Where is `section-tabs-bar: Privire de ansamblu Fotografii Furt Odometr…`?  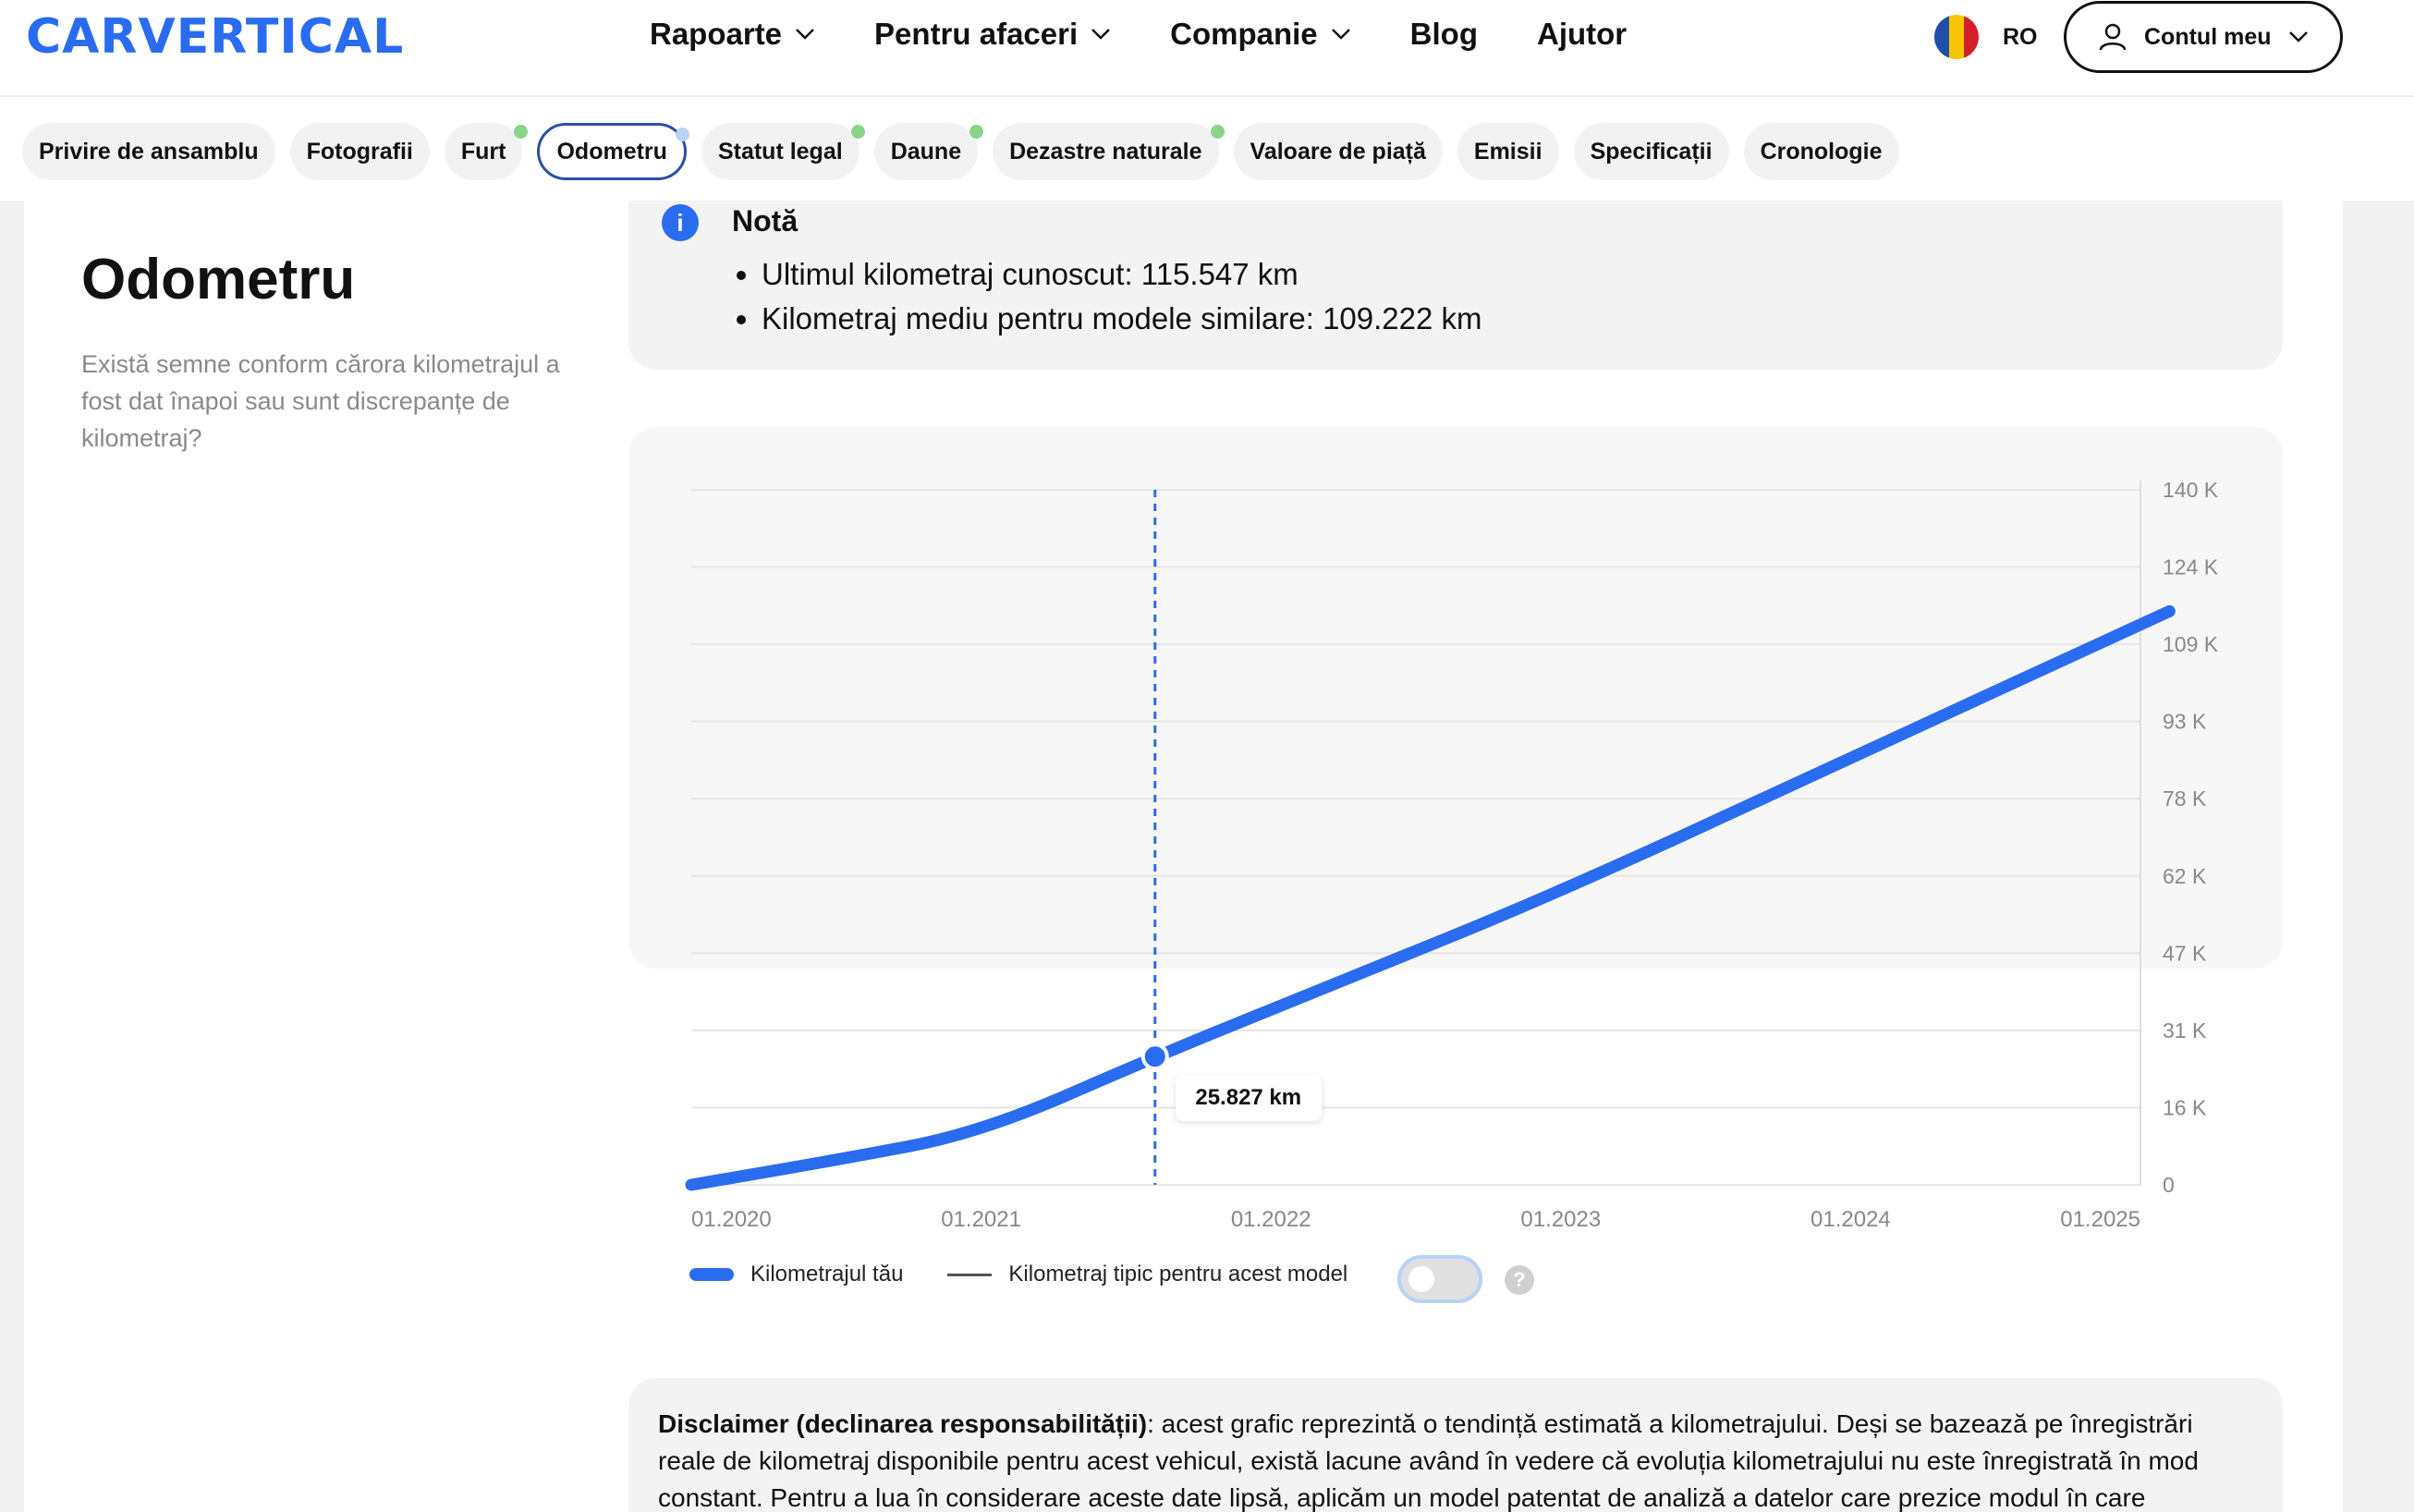
section-tabs-bar: Privire de ansamblu Fotografii Furt Odometr… is located at coordinates (1207, 149).